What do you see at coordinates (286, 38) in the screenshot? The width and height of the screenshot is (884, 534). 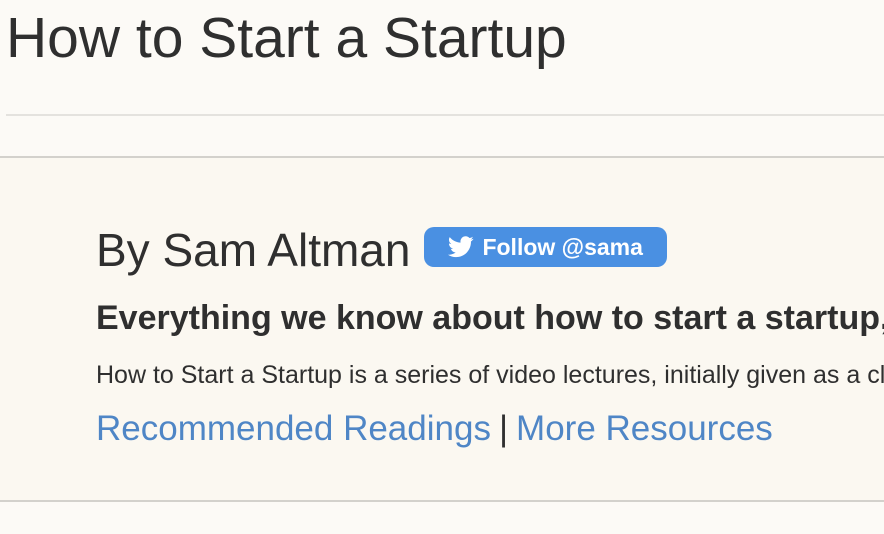 I see `page-title: How to Start a Startup` at bounding box center [286, 38].